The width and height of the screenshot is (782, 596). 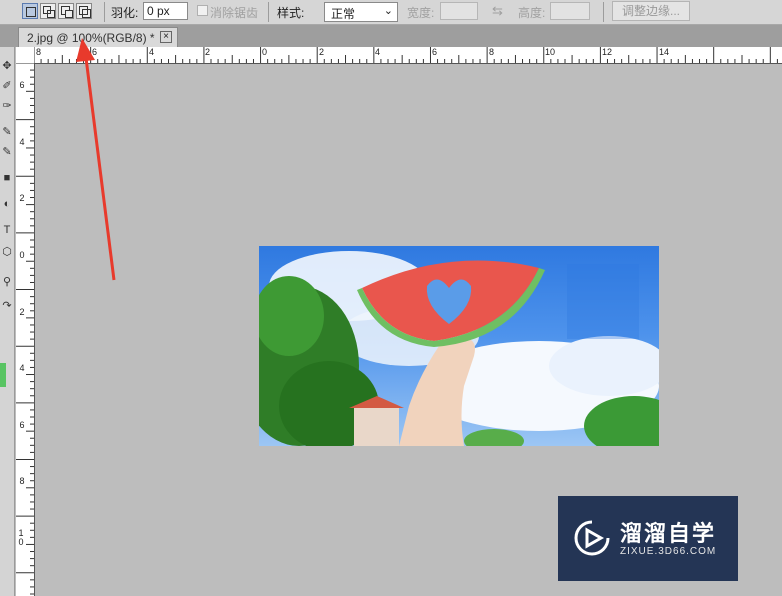 What do you see at coordinates (25, 55) in the screenshot?
I see `ruler-corner` at bounding box center [25, 55].